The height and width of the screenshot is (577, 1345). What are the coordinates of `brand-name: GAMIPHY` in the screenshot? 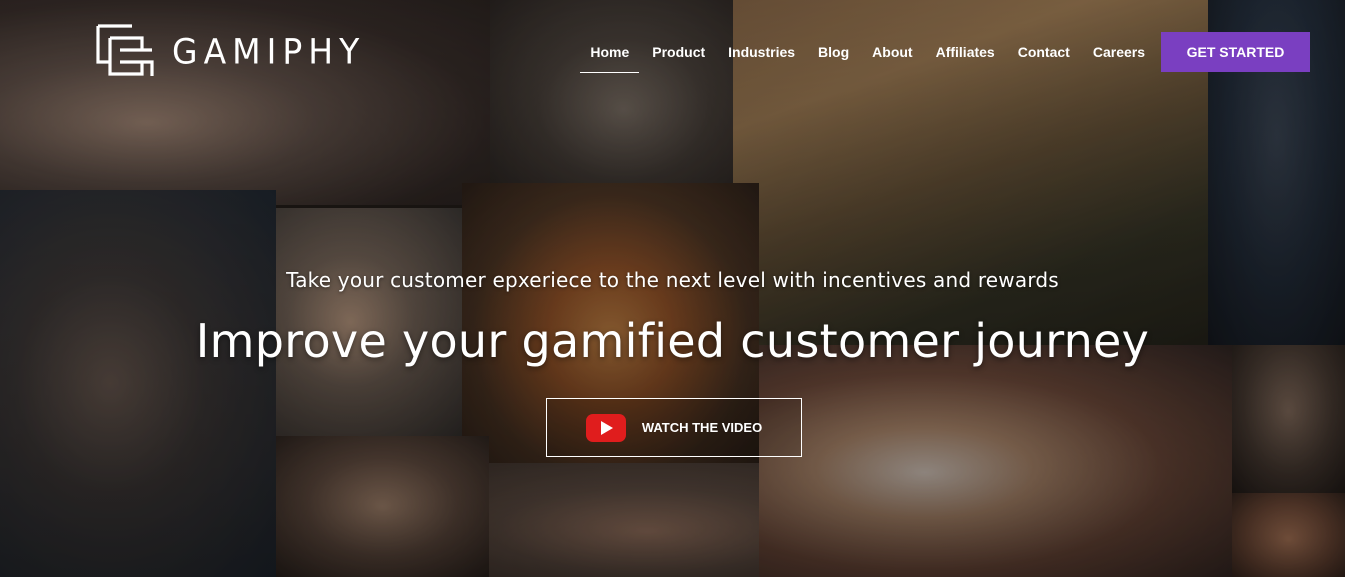 It's located at (269, 51).